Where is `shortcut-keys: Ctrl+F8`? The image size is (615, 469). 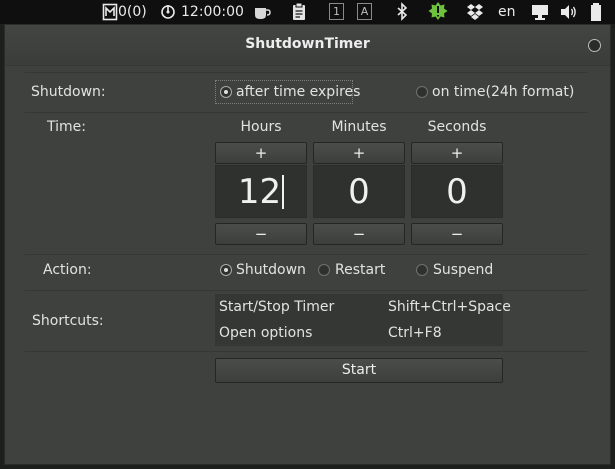
shortcut-keys: Ctrl+F8 is located at coordinates (415, 333).